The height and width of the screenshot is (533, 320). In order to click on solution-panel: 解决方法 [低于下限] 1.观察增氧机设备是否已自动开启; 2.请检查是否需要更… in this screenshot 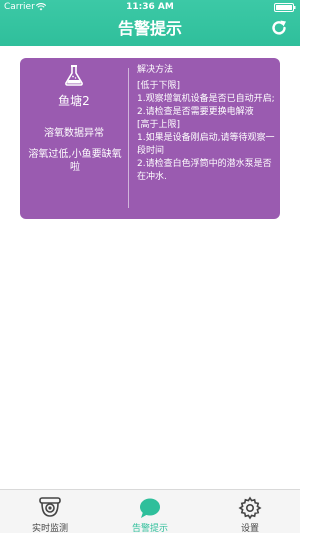, I will do `click(206, 124)`.